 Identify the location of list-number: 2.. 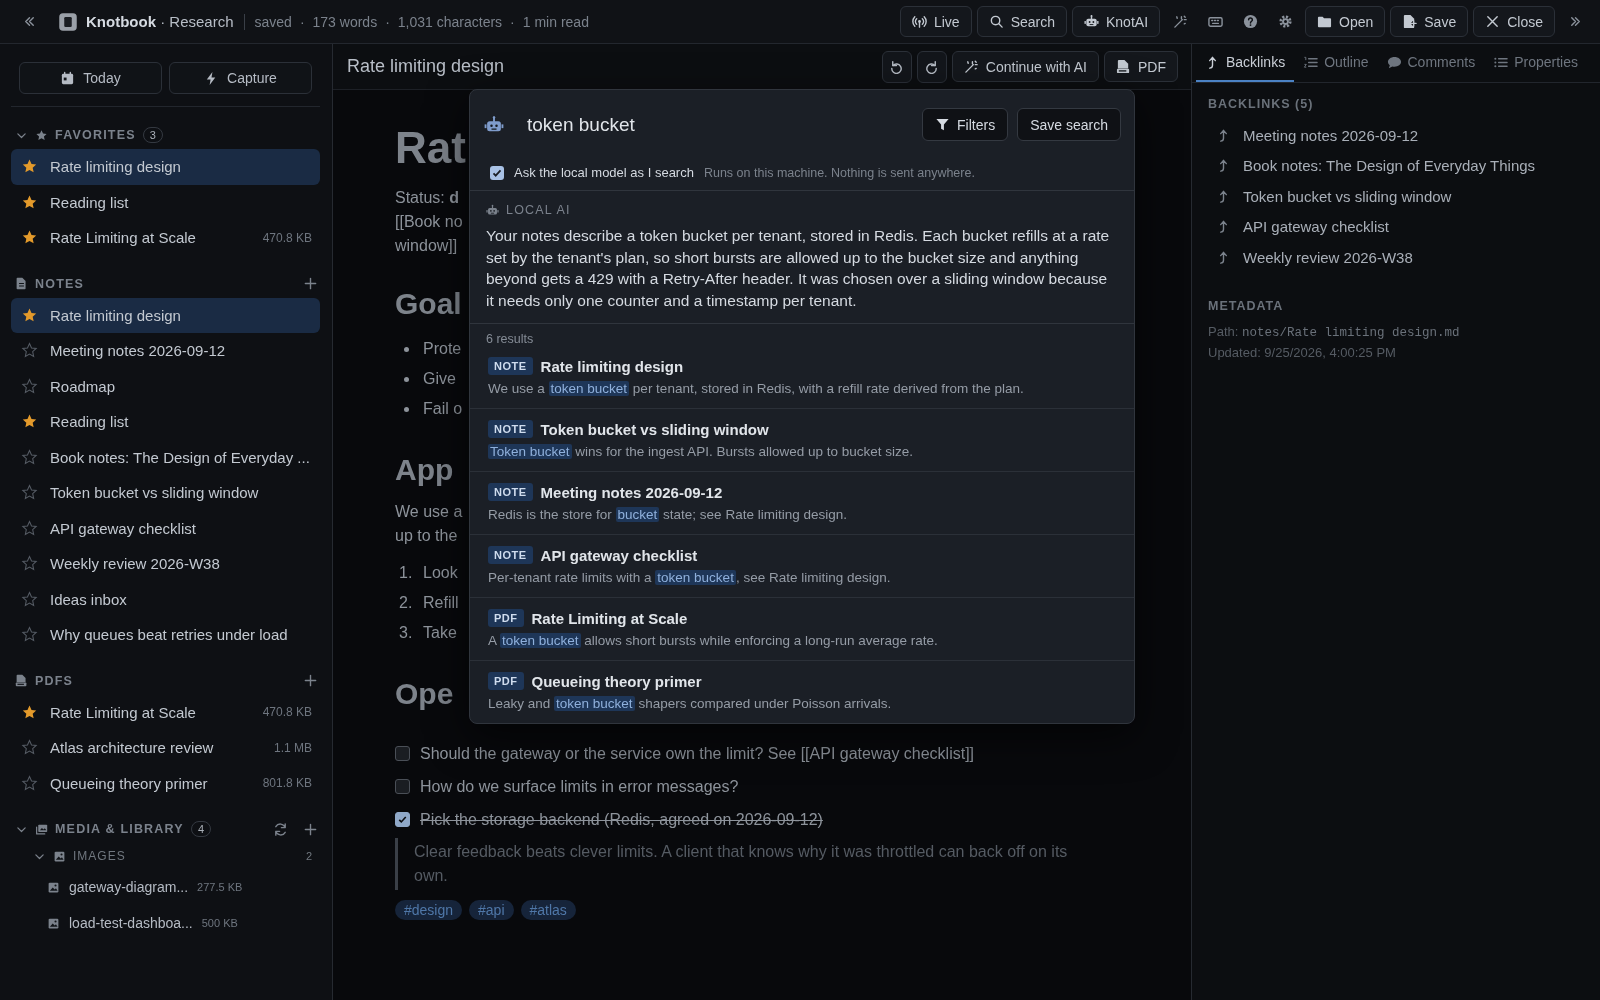
(406, 603).